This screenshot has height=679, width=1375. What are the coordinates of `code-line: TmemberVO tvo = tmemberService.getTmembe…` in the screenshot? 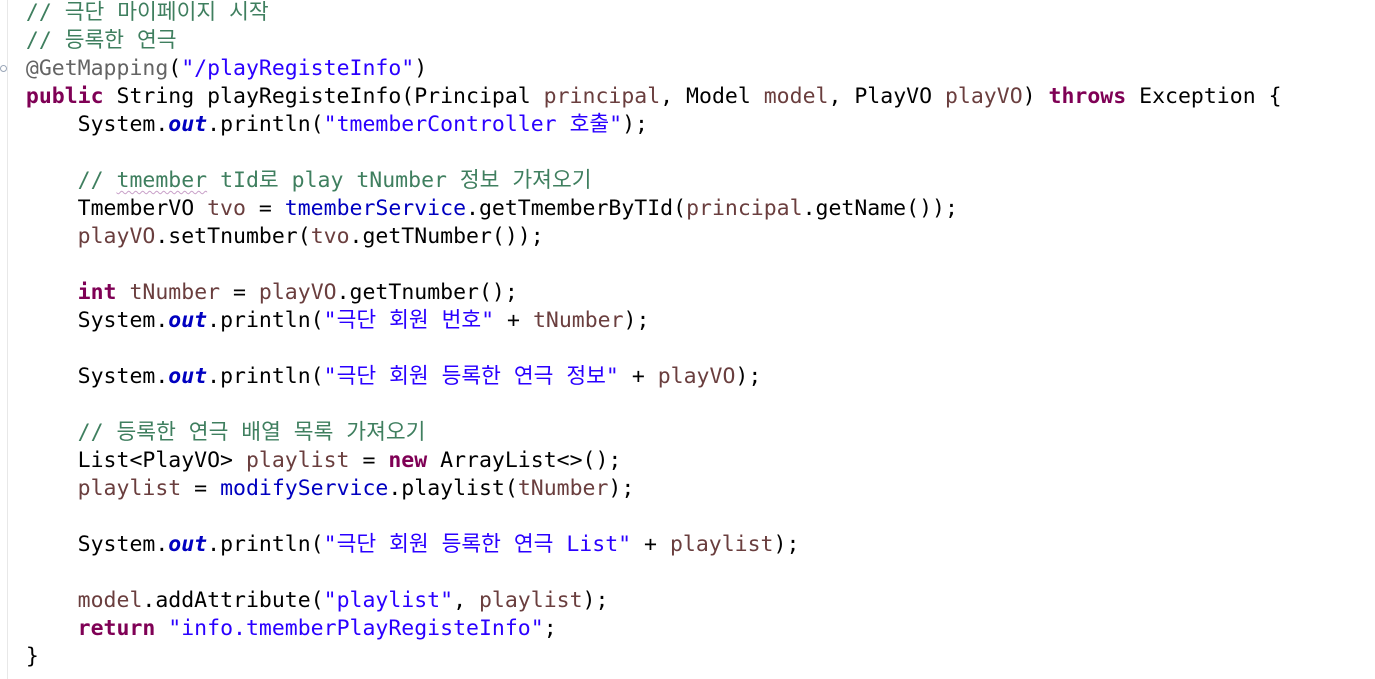 It's located at (641, 209).